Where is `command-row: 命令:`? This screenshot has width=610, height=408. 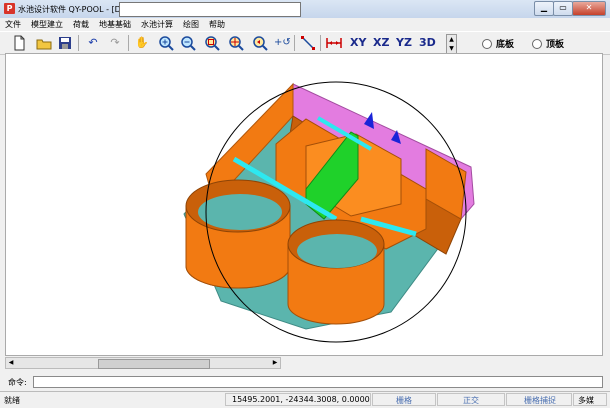 command-row: 命令: is located at coordinates (305, 382).